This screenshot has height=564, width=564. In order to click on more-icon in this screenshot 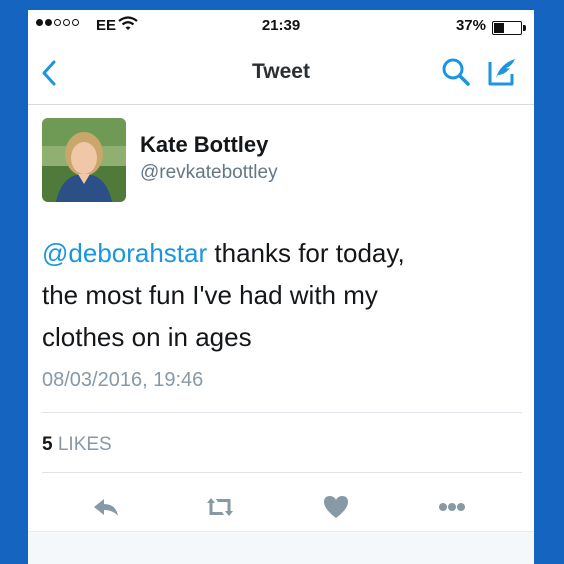, I will do `click(452, 507)`.